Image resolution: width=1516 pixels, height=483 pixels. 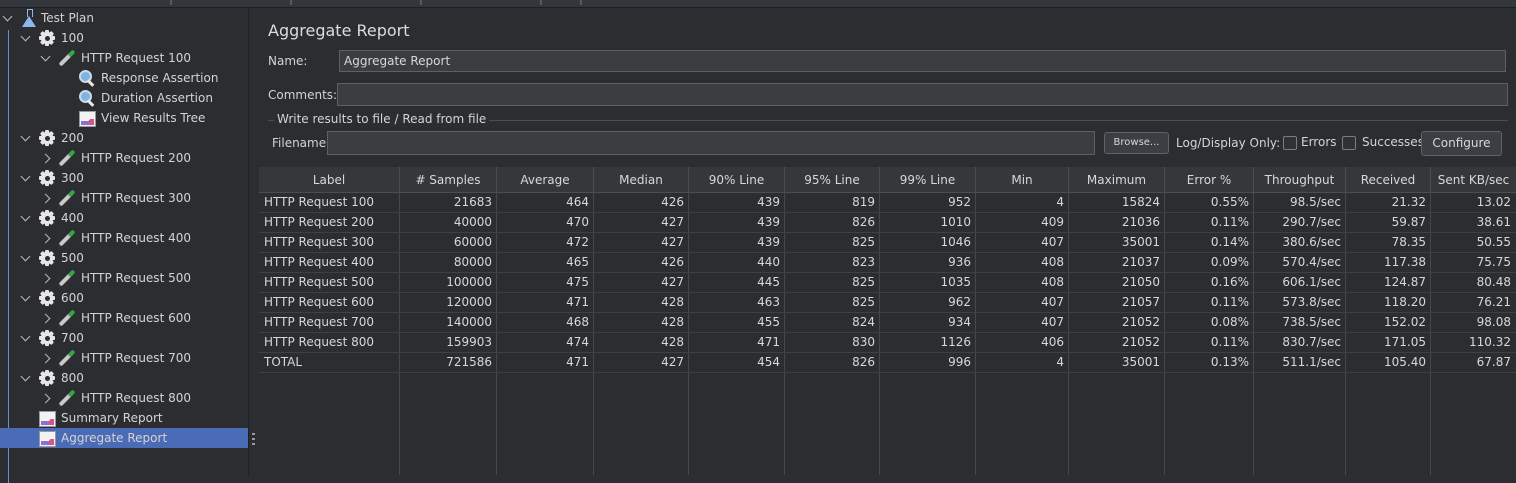 I want to click on graph-icon, so click(x=47, y=438).